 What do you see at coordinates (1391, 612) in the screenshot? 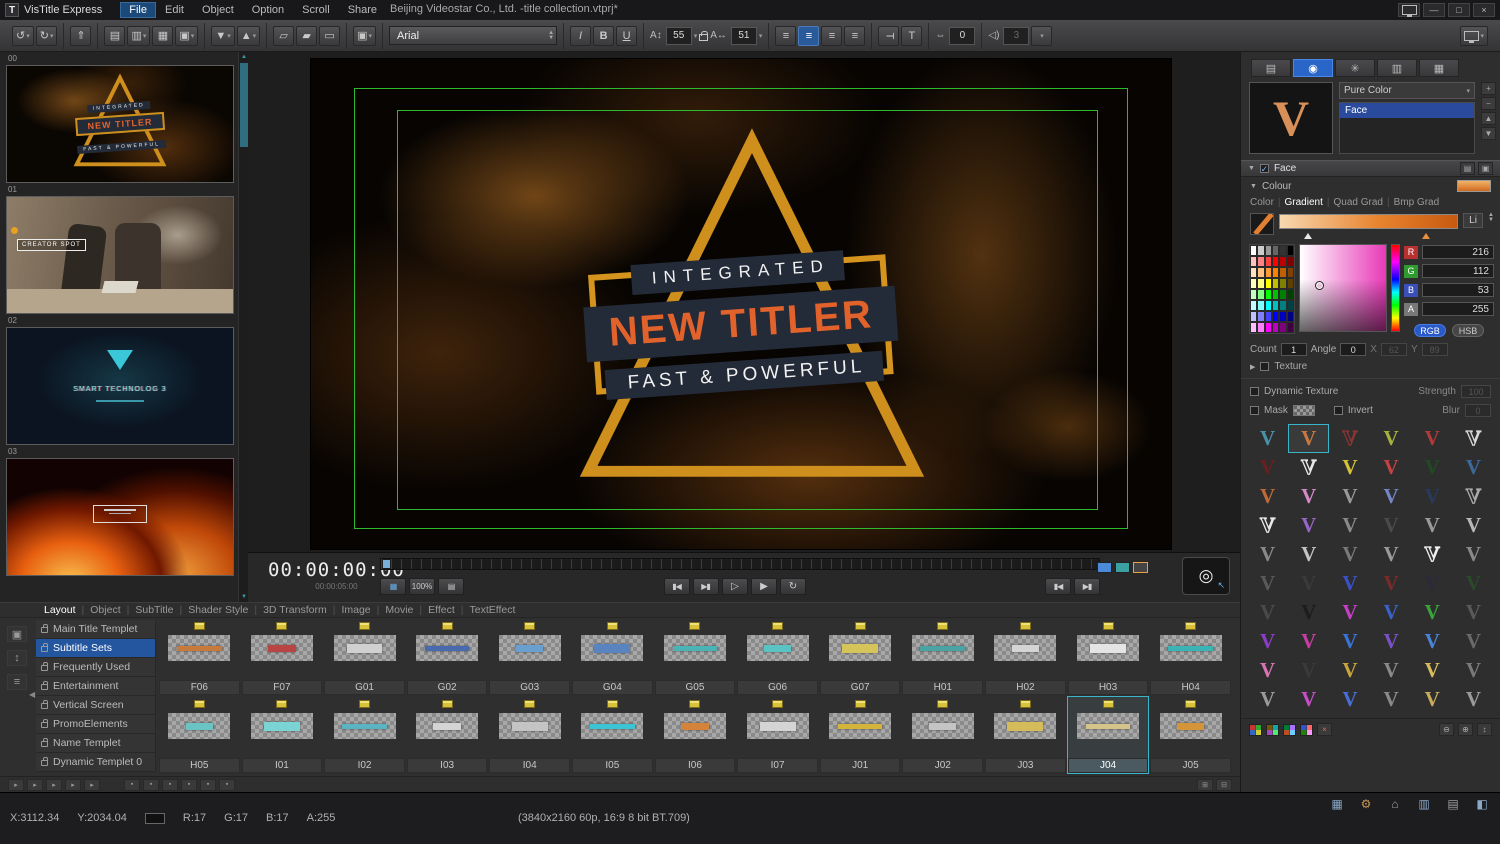
I see `style-cell-39: V` at bounding box center [1391, 612].